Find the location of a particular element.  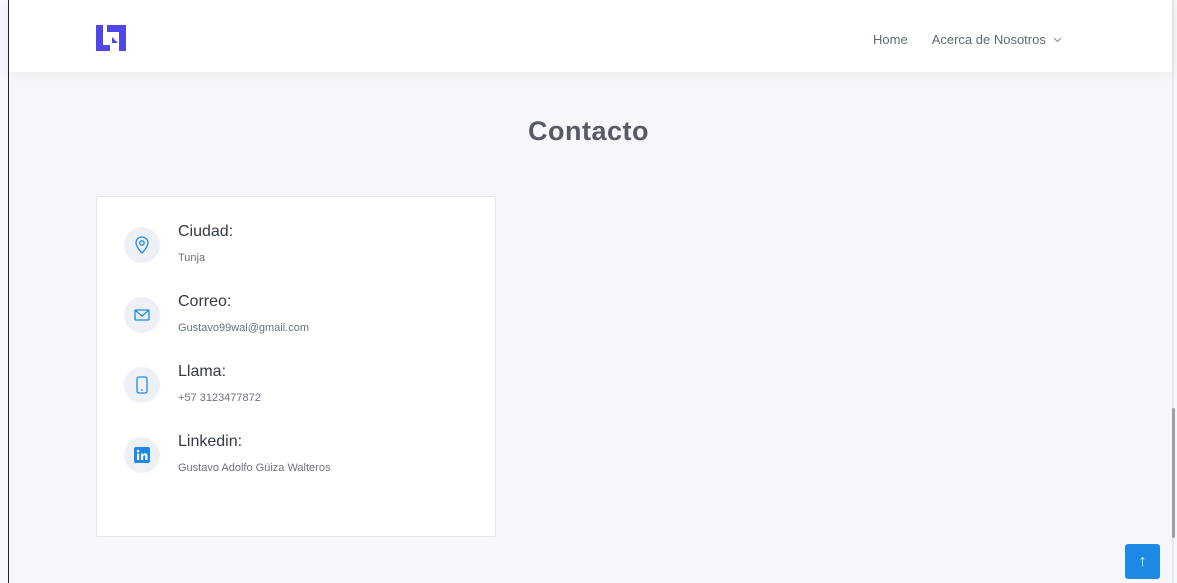

site-header: Home Acerca de Nosotros is located at coordinates (590, 36).